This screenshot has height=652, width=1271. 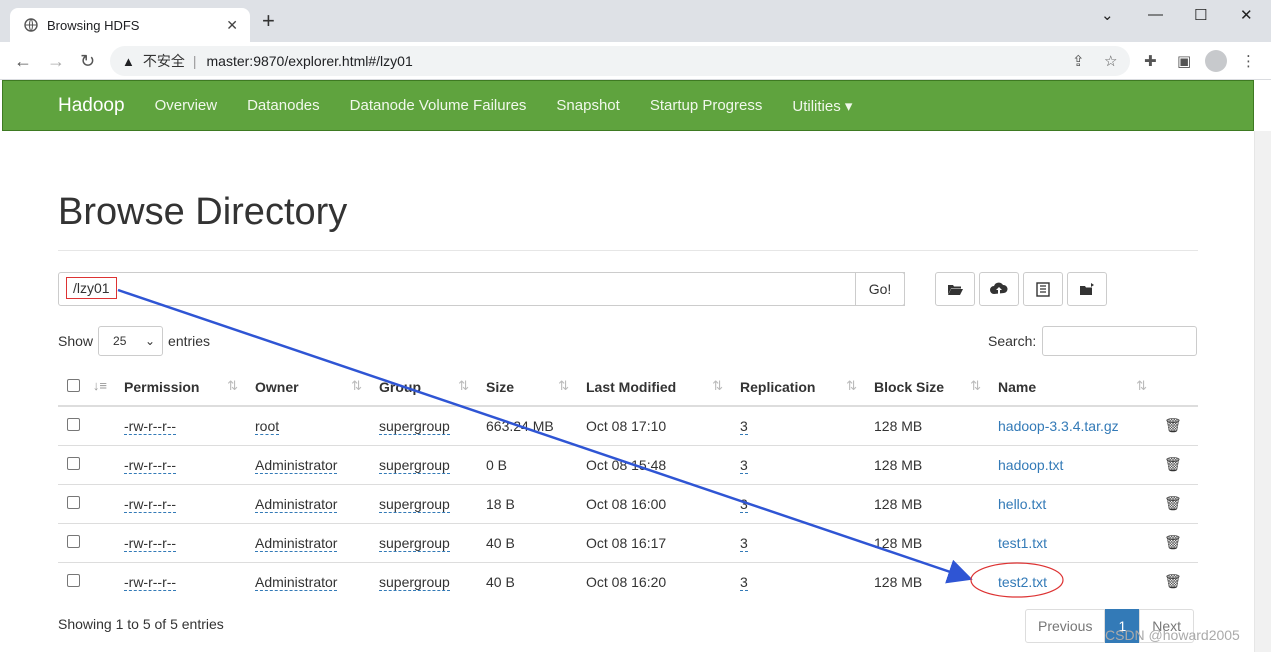 I want to click on url-input: ▲ 不安全 | master:9870/explorer.html#/lzy01, so click(x=620, y=61).